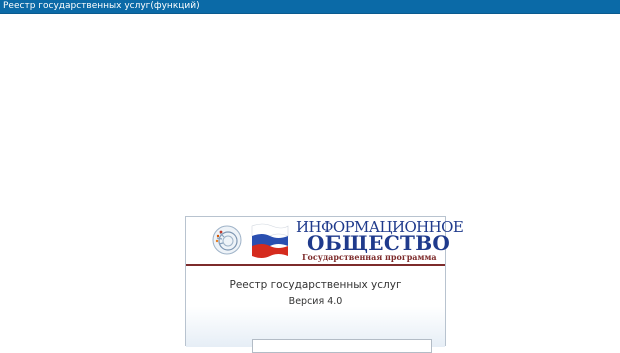  Describe the element at coordinates (342, 346) in the screenshot. I see `login-field` at that location.